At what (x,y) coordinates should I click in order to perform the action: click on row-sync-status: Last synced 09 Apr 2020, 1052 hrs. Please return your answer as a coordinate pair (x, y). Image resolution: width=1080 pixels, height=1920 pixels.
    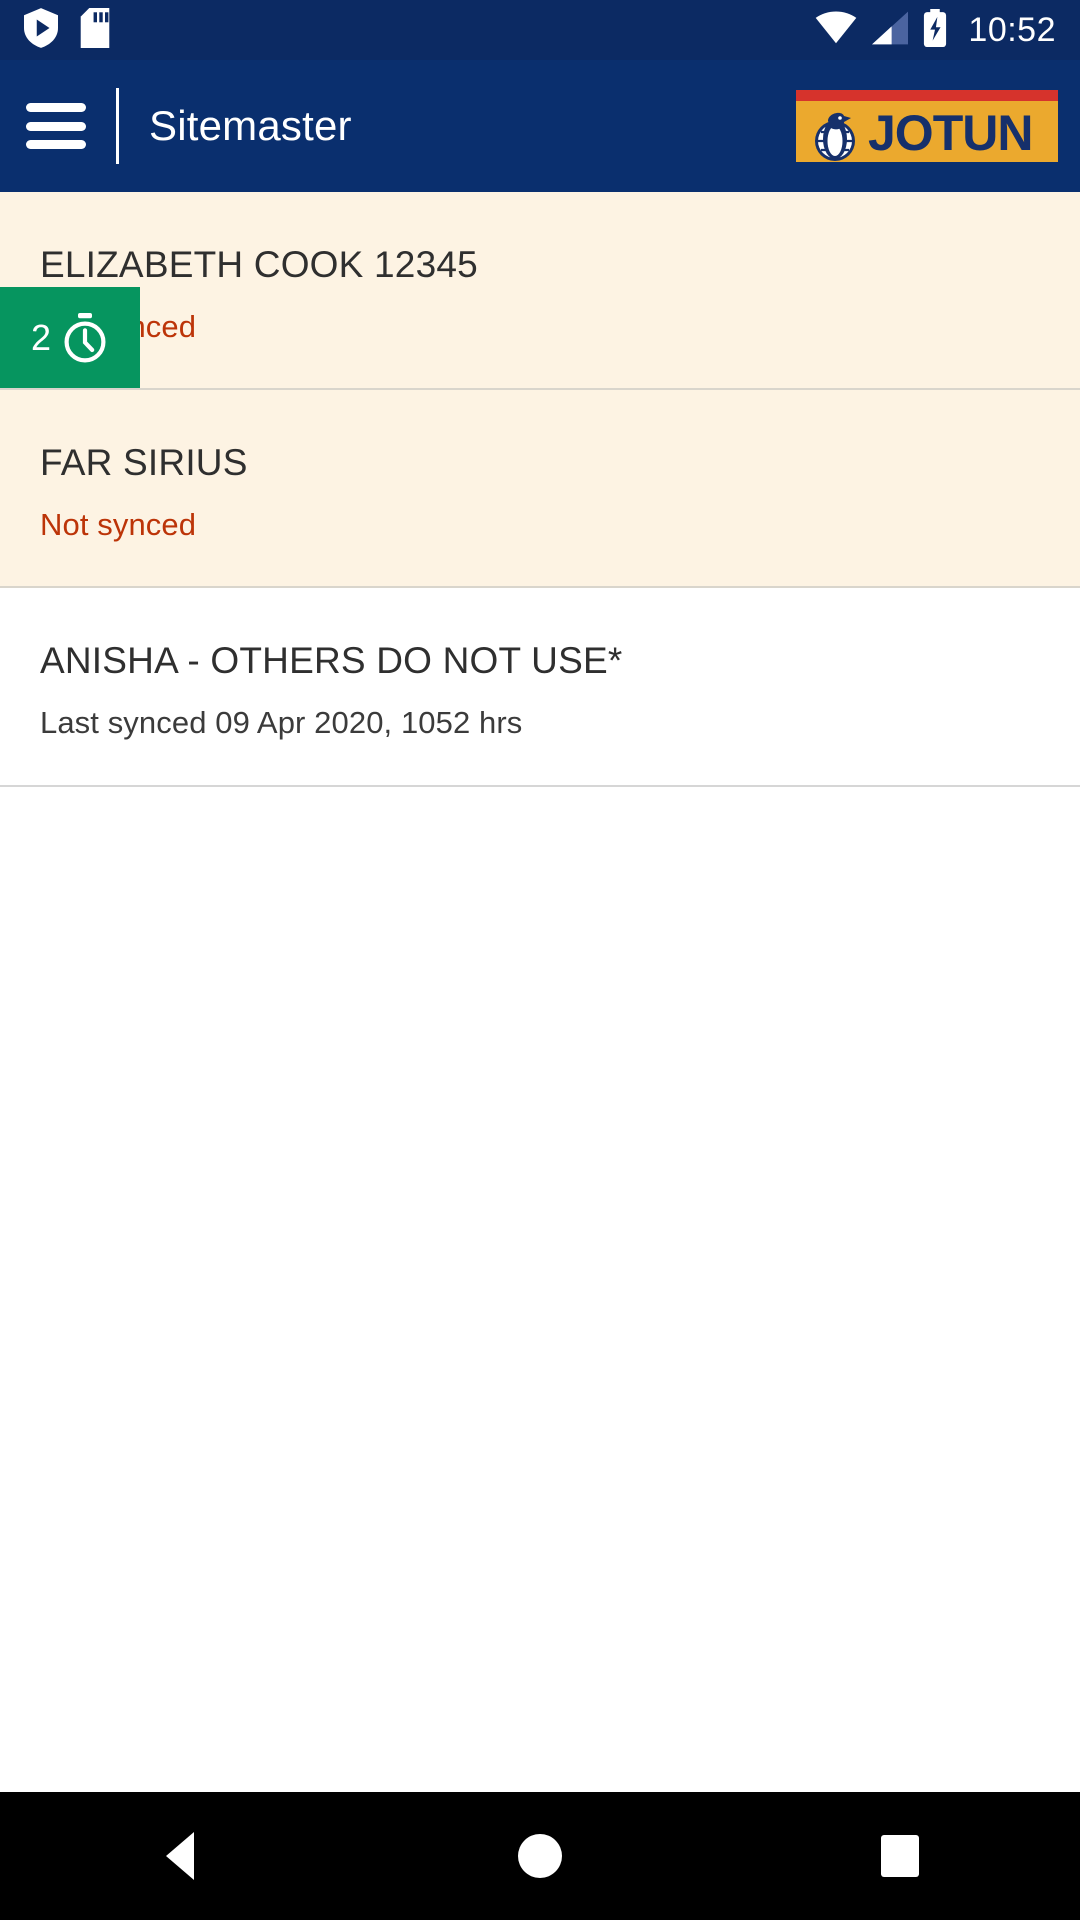
    Looking at the image, I should click on (281, 722).